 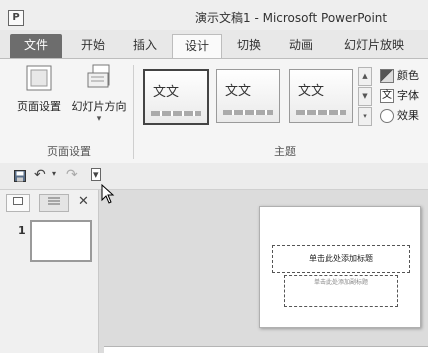 What do you see at coordinates (341, 291) in the screenshot?
I see `subtitle-placeholder: 单击此处添加副标题` at bounding box center [341, 291].